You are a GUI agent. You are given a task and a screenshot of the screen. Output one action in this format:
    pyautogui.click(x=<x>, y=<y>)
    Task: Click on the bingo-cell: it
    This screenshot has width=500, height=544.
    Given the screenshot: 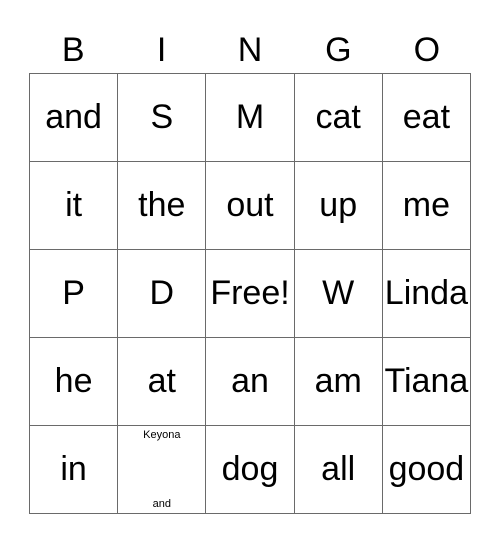 What is the action you would take?
    pyautogui.click(x=74, y=206)
    